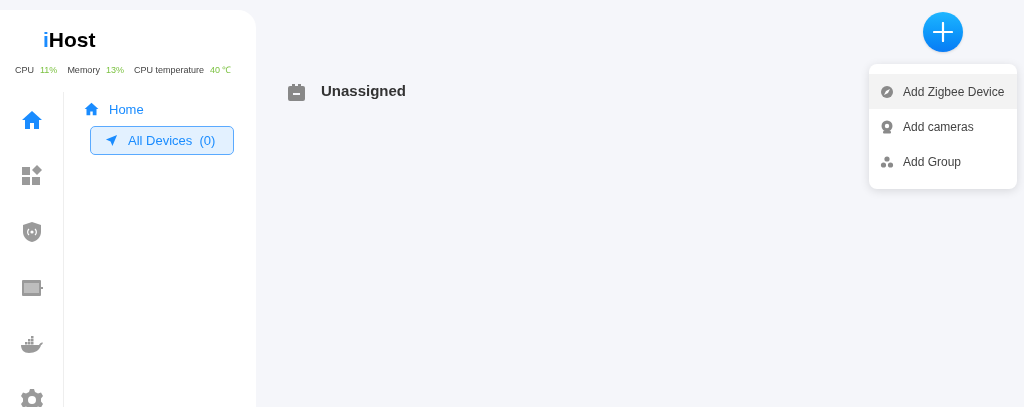  Describe the element at coordinates (220, 70) in the screenshot. I see `stat-value: 40 ℃` at that location.